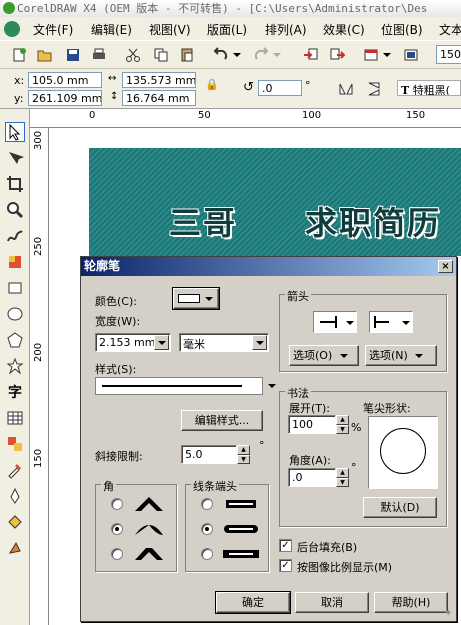 The image size is (461, 625). I want to click on rectangle-tool-icon, so click(15, 288).